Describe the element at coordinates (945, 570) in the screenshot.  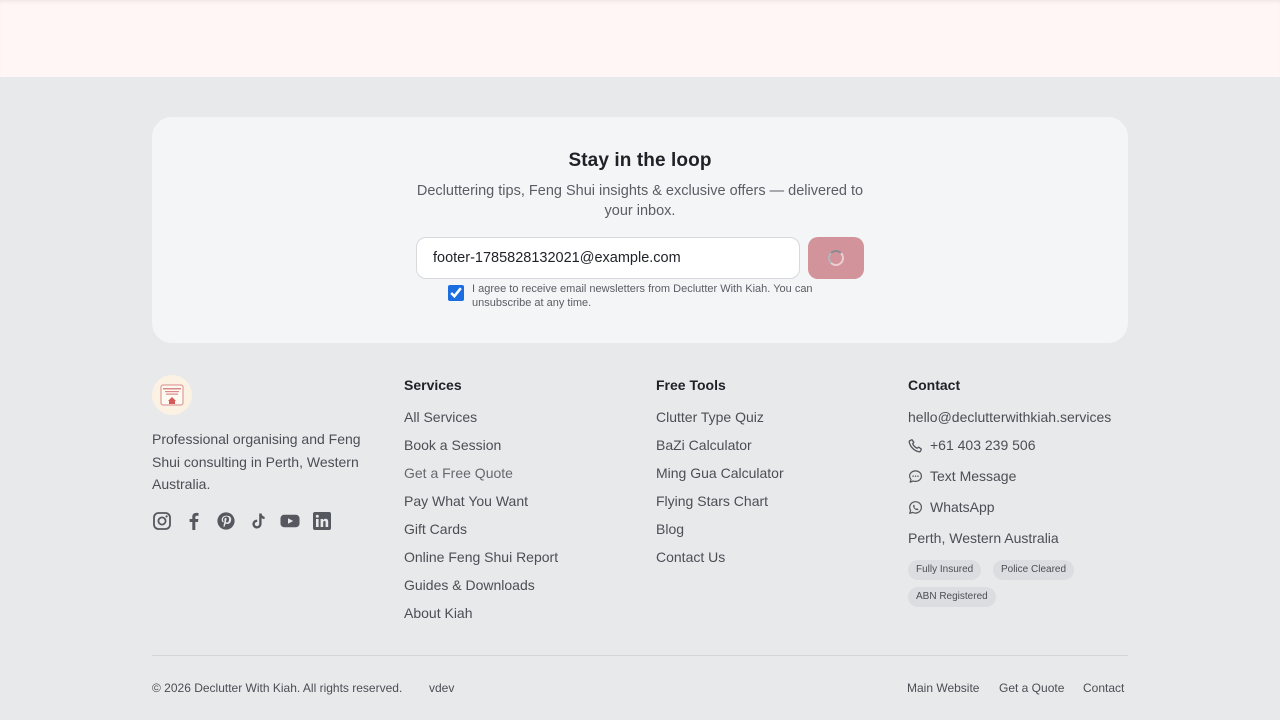
I see `badge-fully-insured: Fully Insured` at that location.